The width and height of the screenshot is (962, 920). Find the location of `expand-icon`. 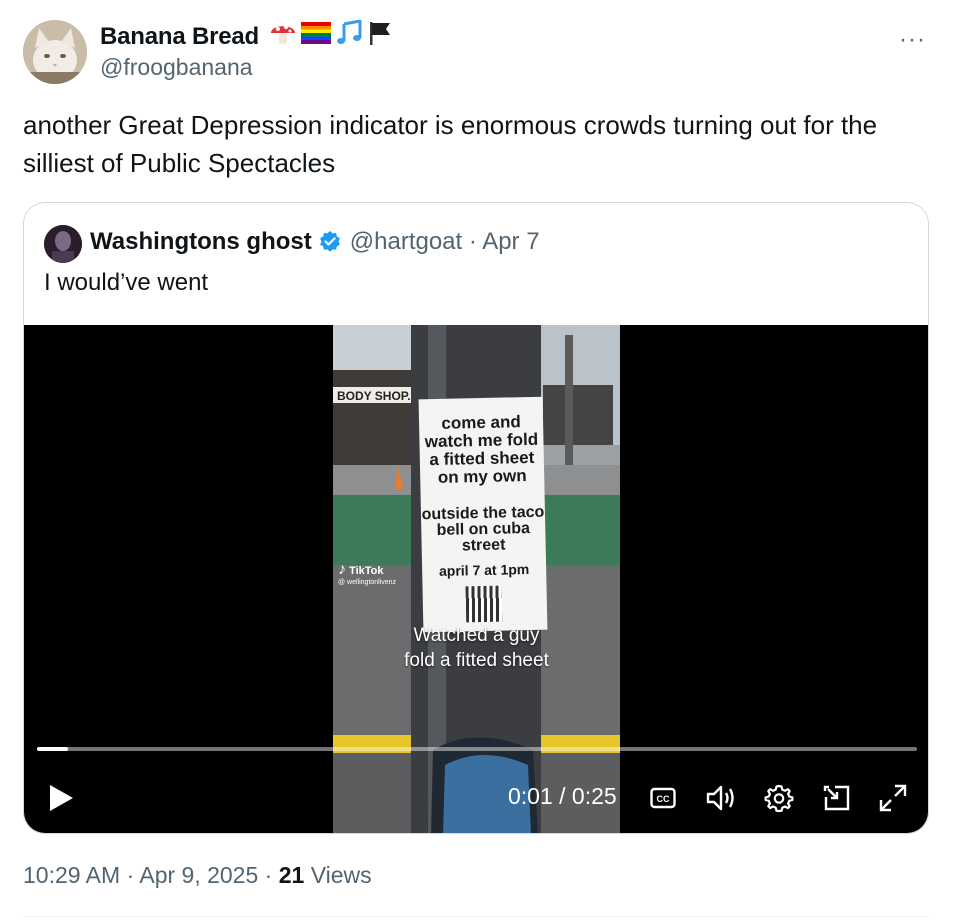

expand-icon is located at coordinates (893, 798).